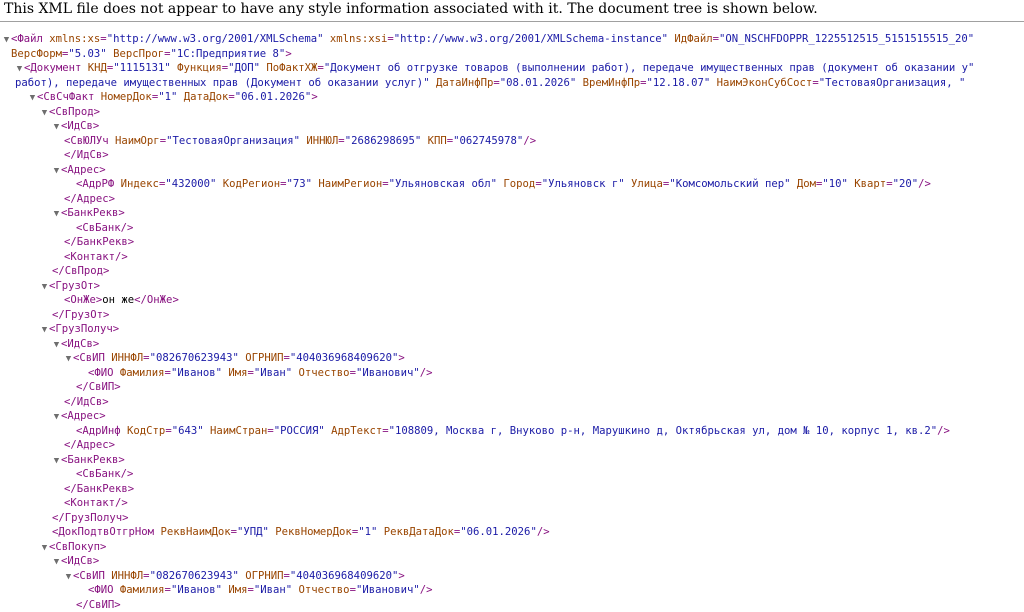 This screenshot has width=1024, height=612. I want to click on xml-attr-name: ДатаИнфПр, so click(462, 83).